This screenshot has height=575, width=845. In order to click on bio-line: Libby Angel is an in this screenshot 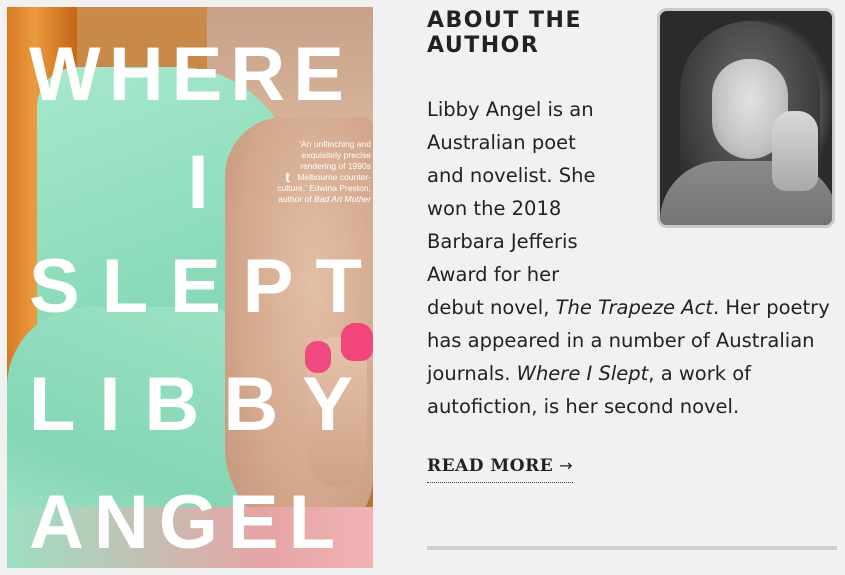, I will do `click(510, 109)`.